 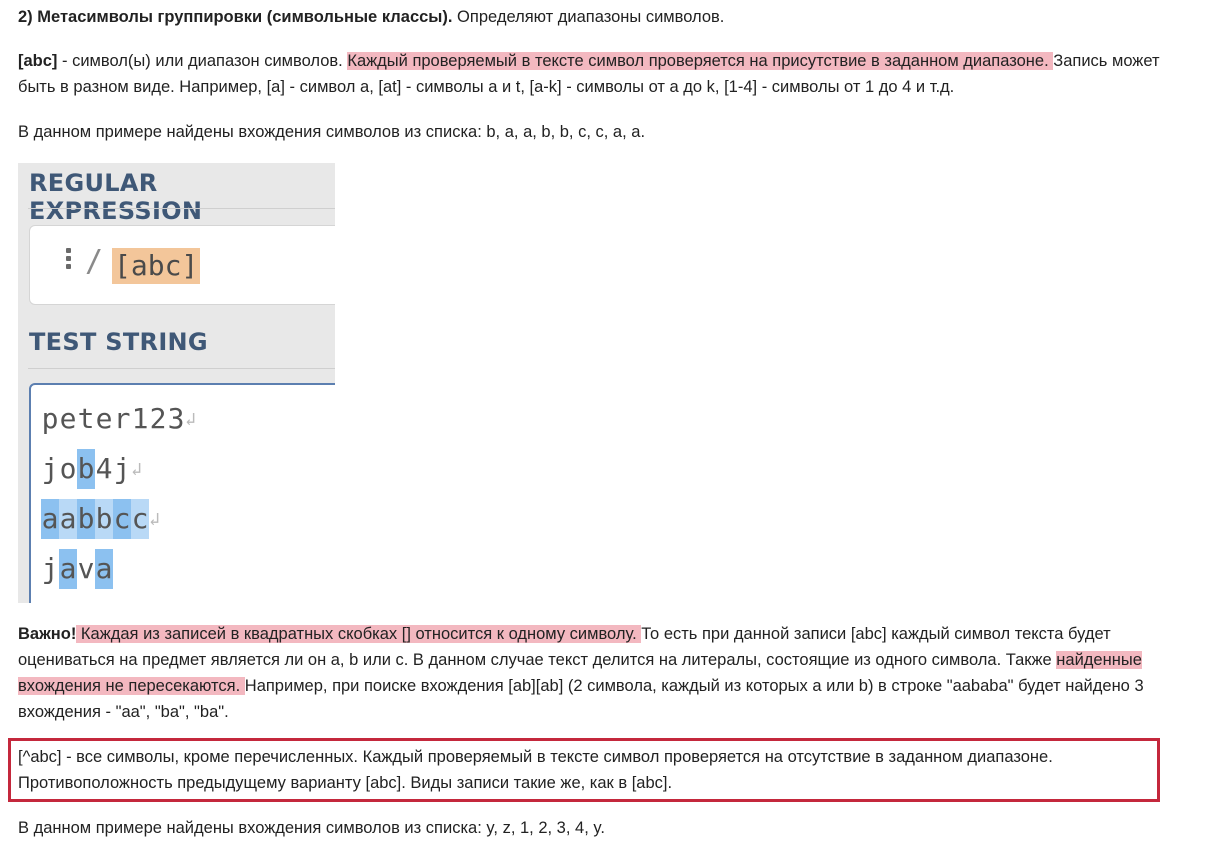 What do you see at coordinates (140, 418) in the screenshot?
I see `test-char: 1` at bounding box center [140, 418].